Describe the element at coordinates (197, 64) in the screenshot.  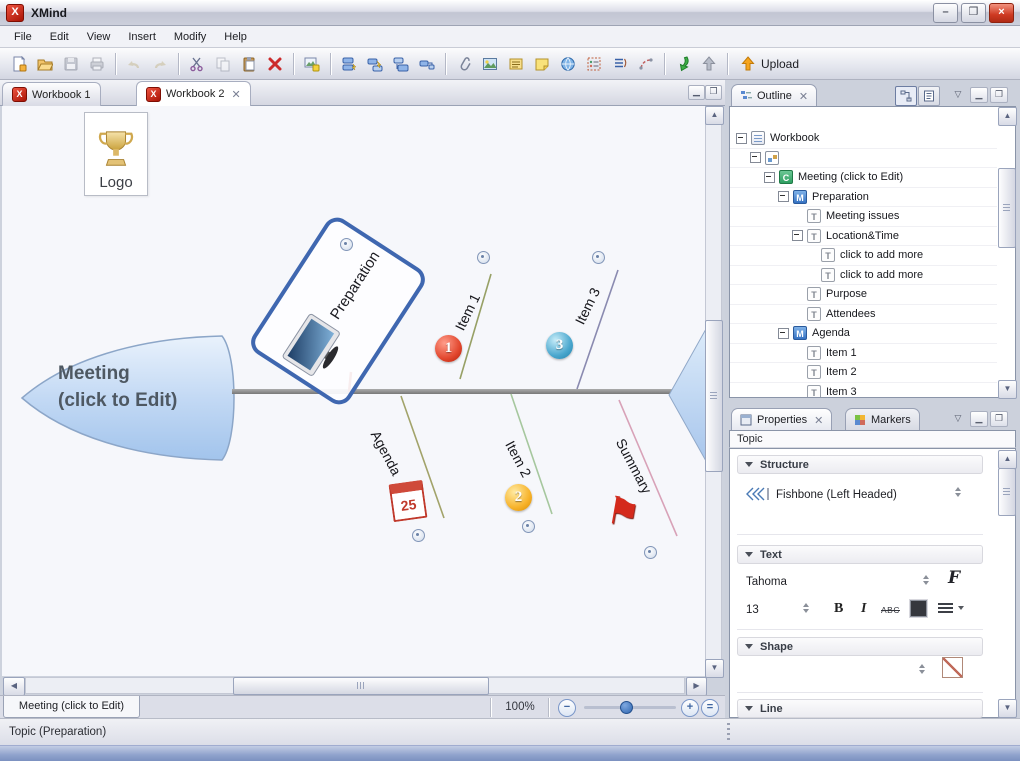
I see `cut-button` at that location.